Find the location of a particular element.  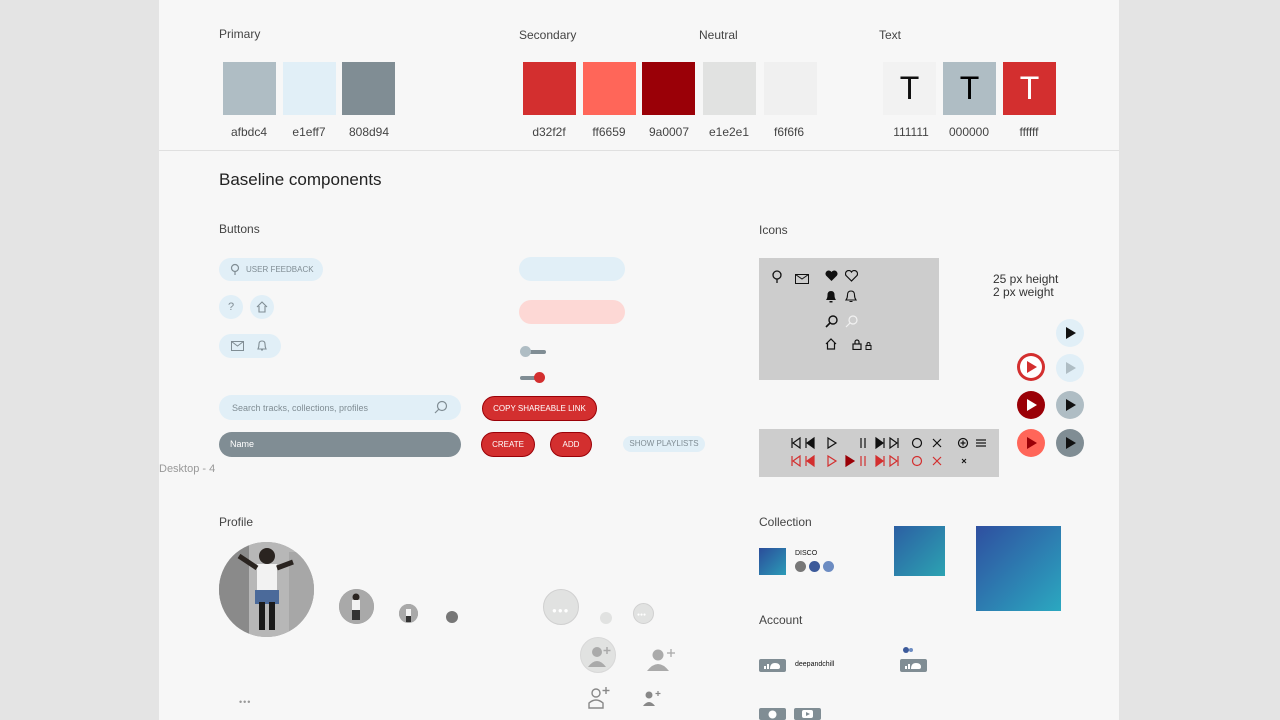

empty-primary-button is located at coordinates (572, 269).